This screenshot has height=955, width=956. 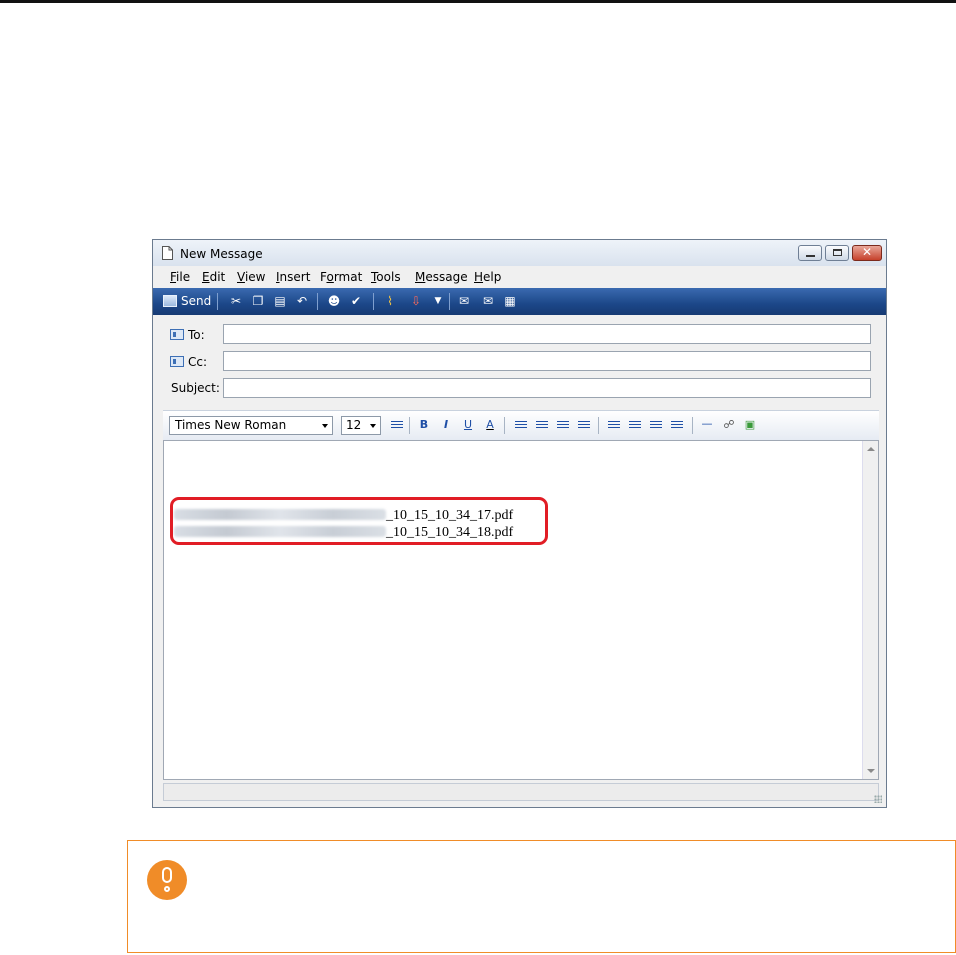 What do you see at coordinates (542, 425) in the screenshot?
I see `bulleted-list-icon` at bounding box center [542, 425].